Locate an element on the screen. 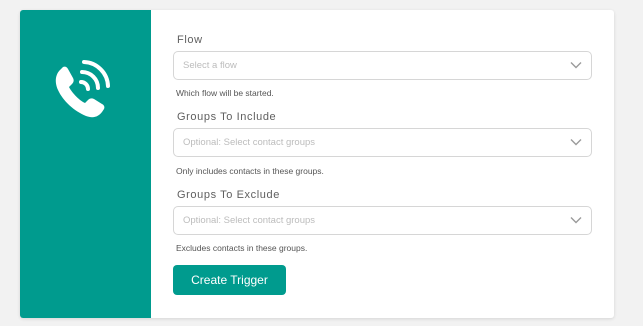 Image resolution: width=643 pixels, height=326 pixels. groups-include-select: Optional: Select contact groups is located at coordinates (382, 142).